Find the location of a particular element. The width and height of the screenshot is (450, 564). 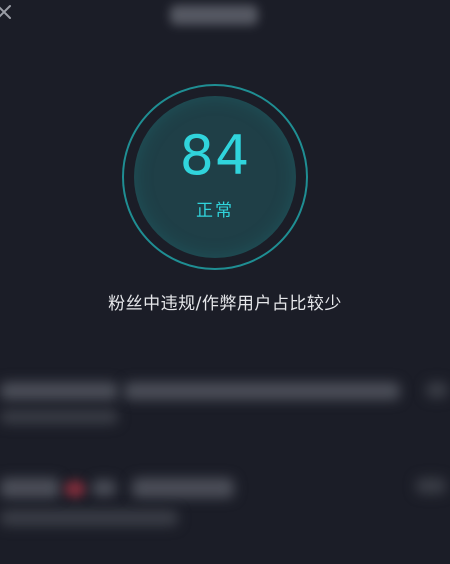

close-icon is located at coordinates (8, 13).